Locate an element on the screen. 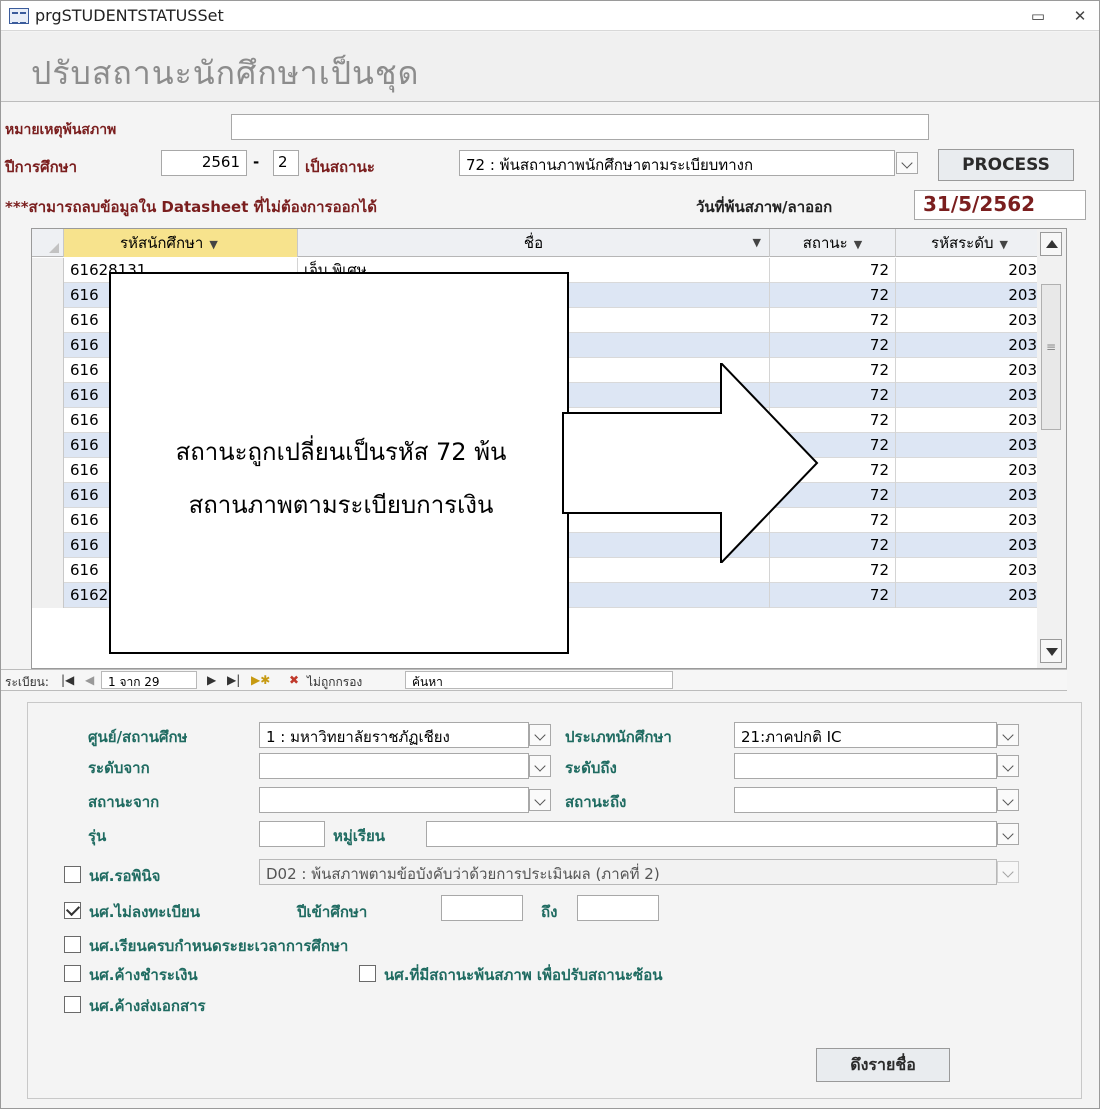  level-from-combo is located at coordinates (394, 766).